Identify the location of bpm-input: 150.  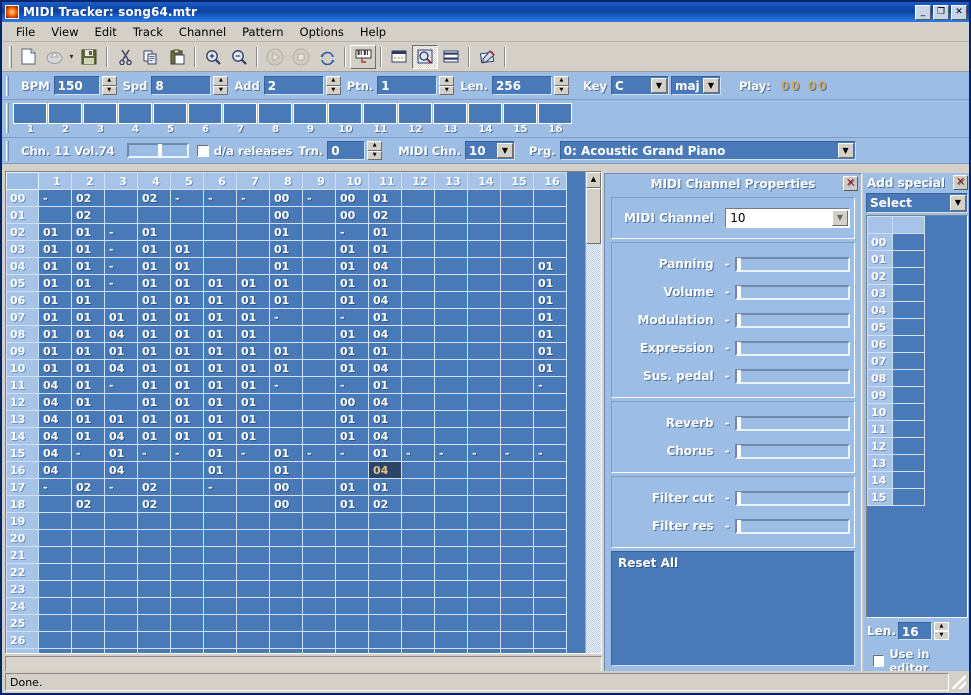
(76, 85).